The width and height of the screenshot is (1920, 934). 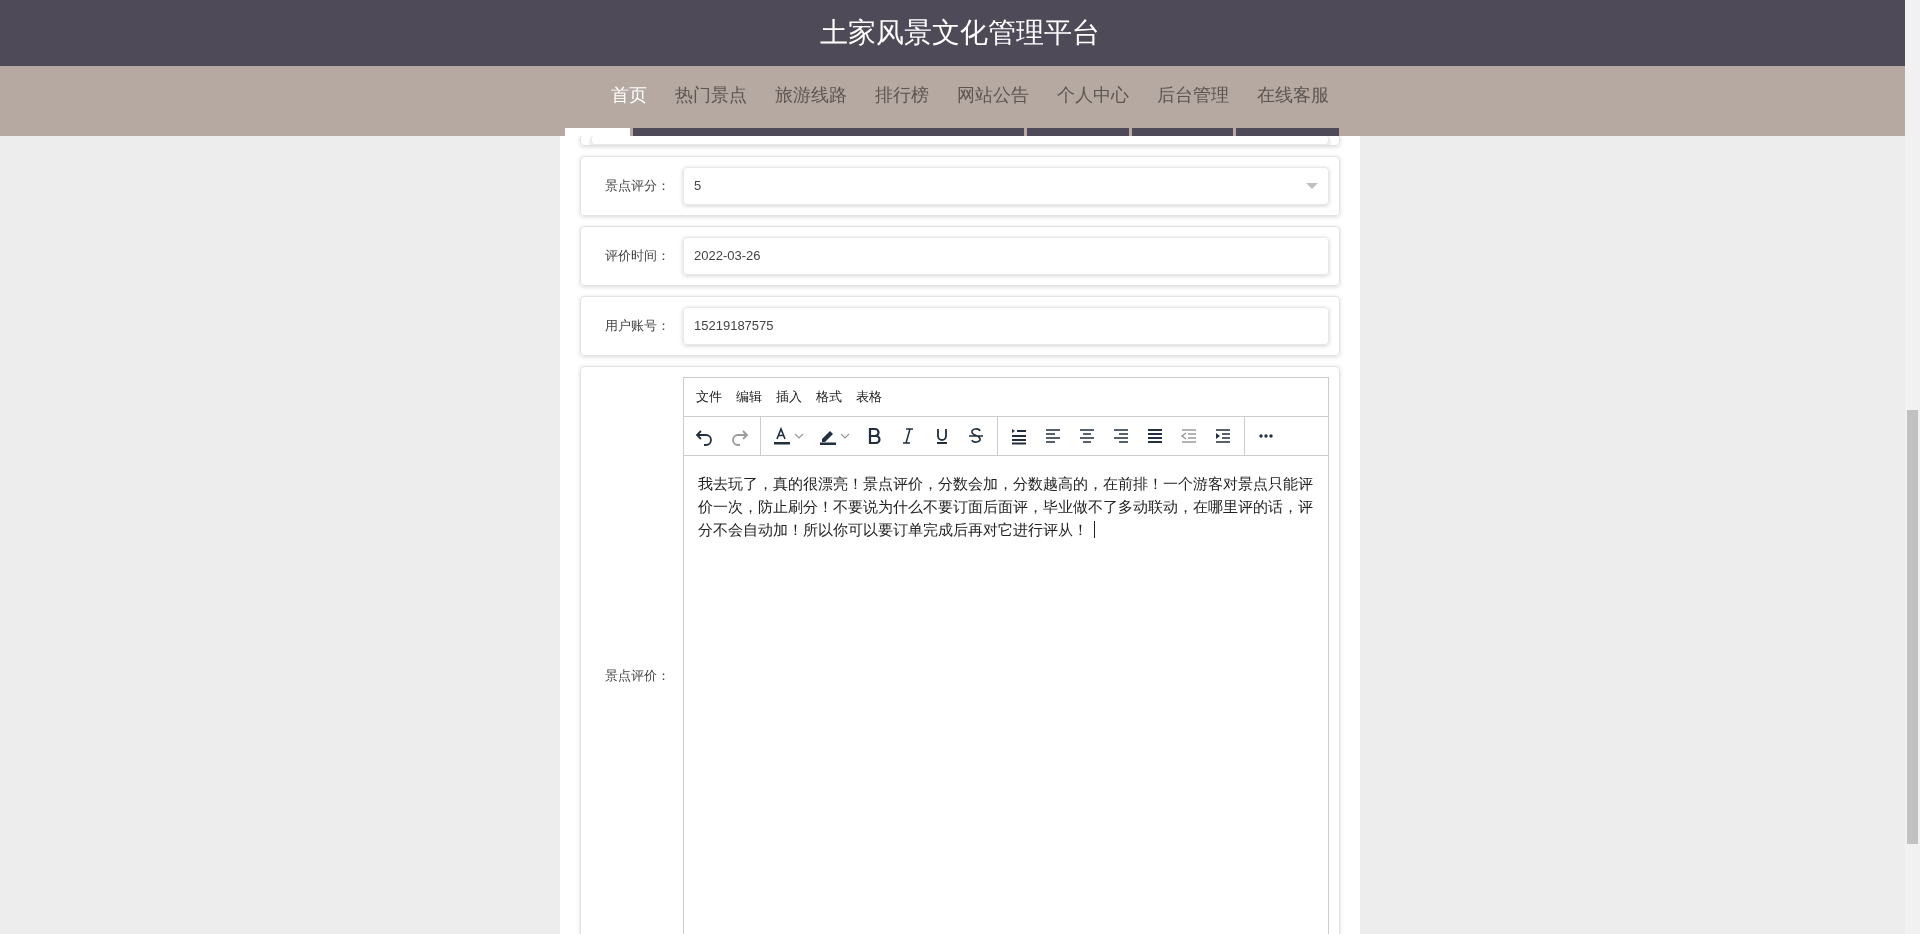 I want to click on editor-menu-item: 插入, so click(x=789, y=397).